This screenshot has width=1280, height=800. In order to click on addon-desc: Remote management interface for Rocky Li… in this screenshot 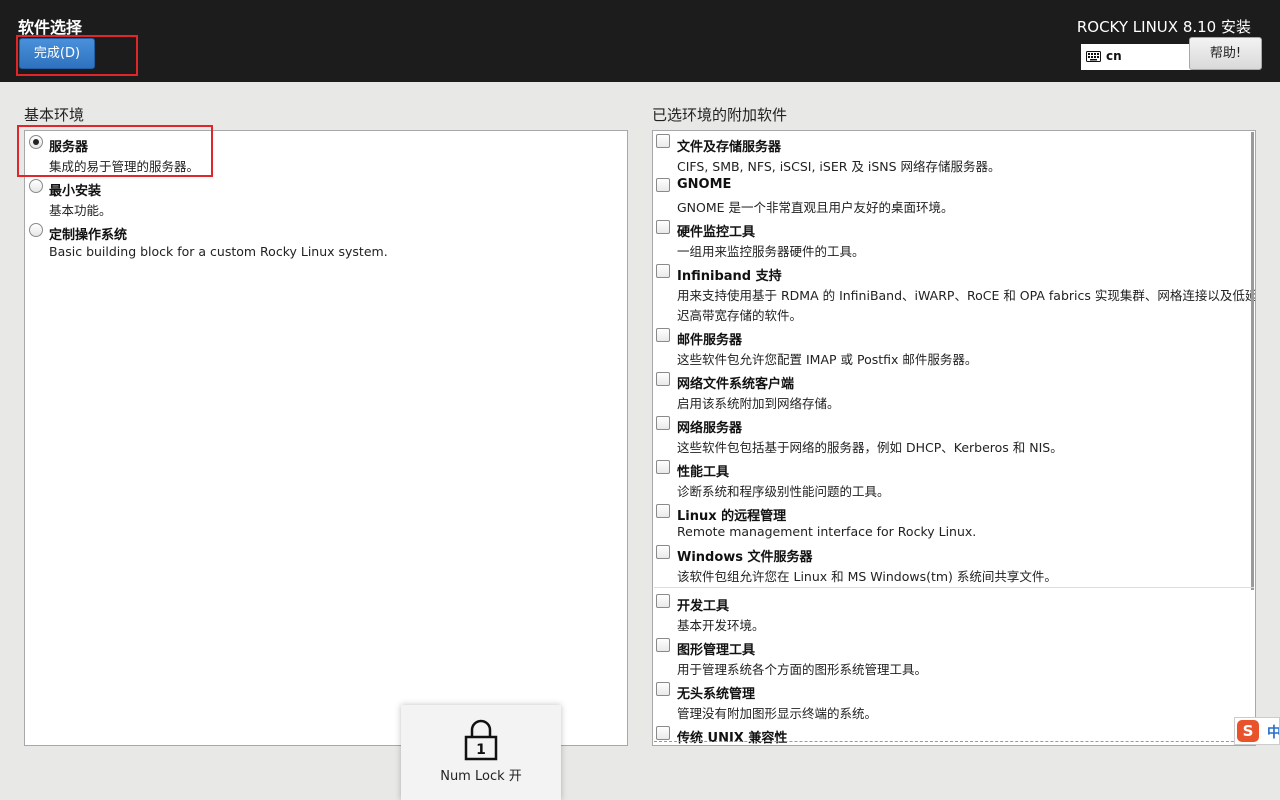, I will do `click(827, 531)`.